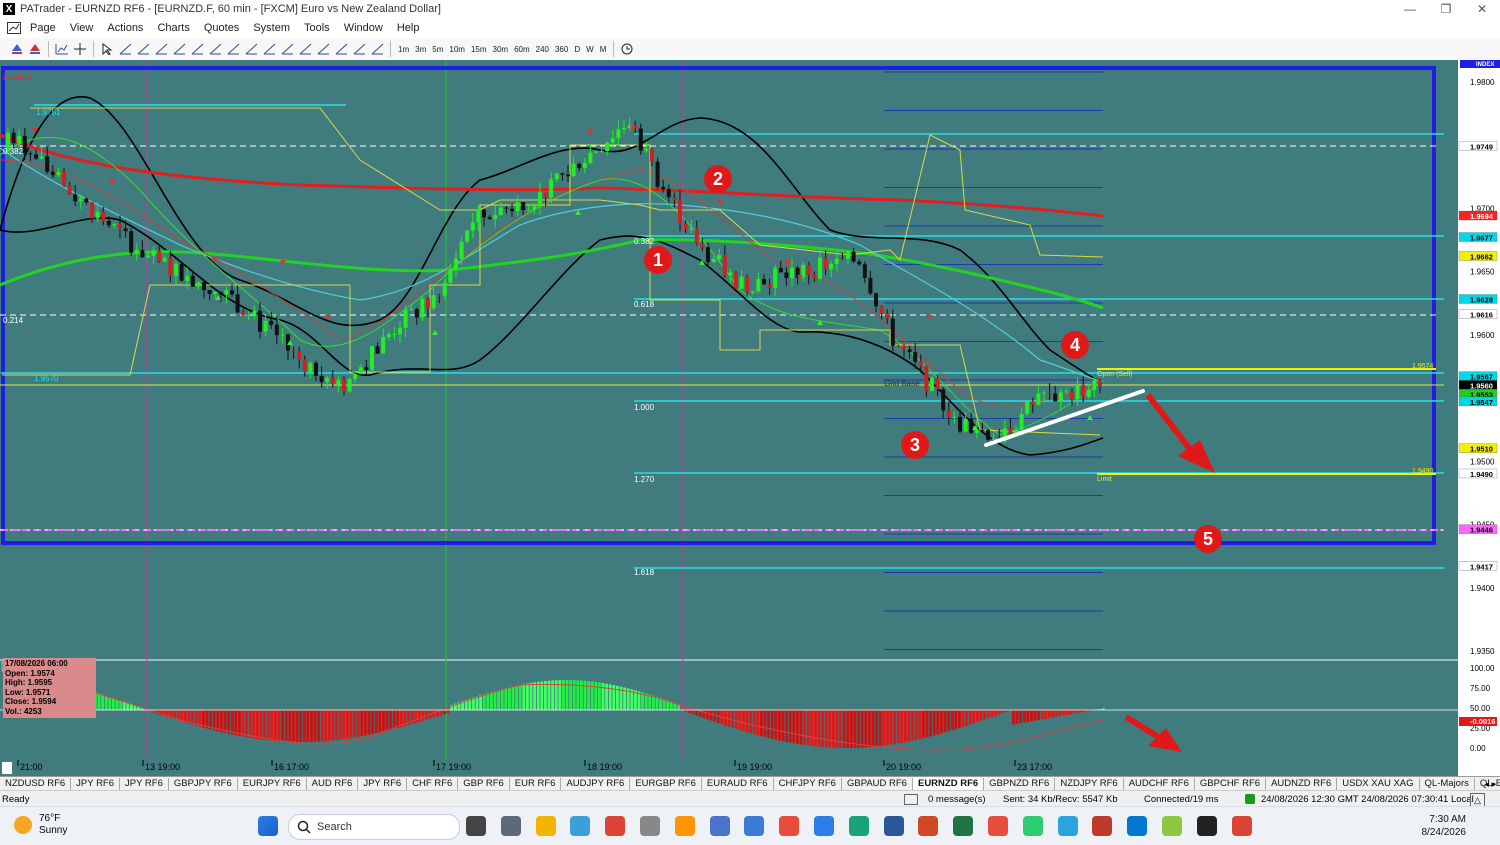  What do you see at coordinates (215, 49) in the screenshot?
I see `fibonacci-tool-icon` at bounding box center [215, 49].